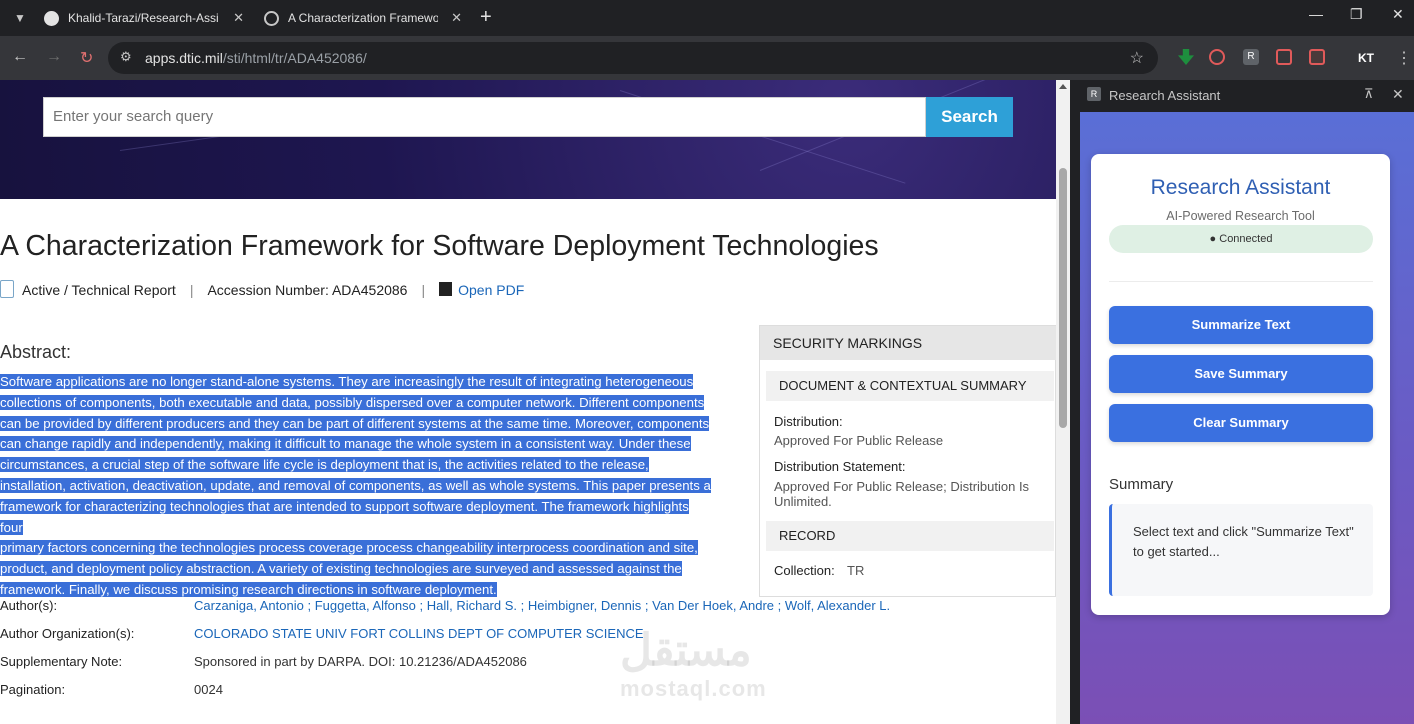  Describe the element at coordinates (840, 466) in the screenshot. I see `statement-label: Distribution Statement:` at that location.